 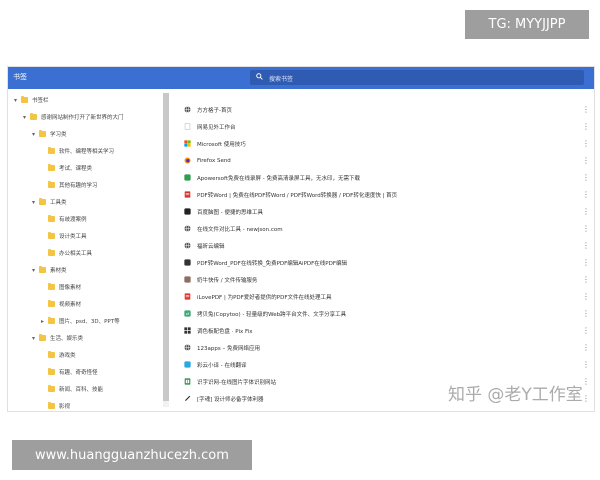 I want to click on bookmark-row: ⇄ 拷贝兔(Copytoo) - 轻量级的Web跨平台文件、文字分享工具 ⋮, so click(x=387, y=313).